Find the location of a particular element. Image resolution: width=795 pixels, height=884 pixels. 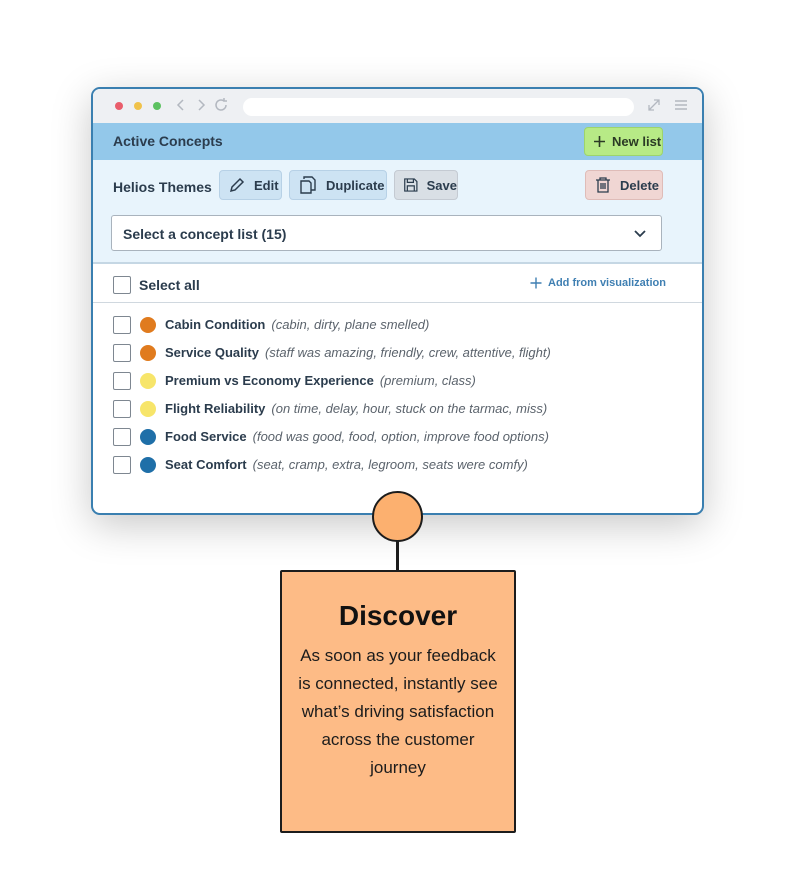

trash-icon is located at coordinates (603, 185).